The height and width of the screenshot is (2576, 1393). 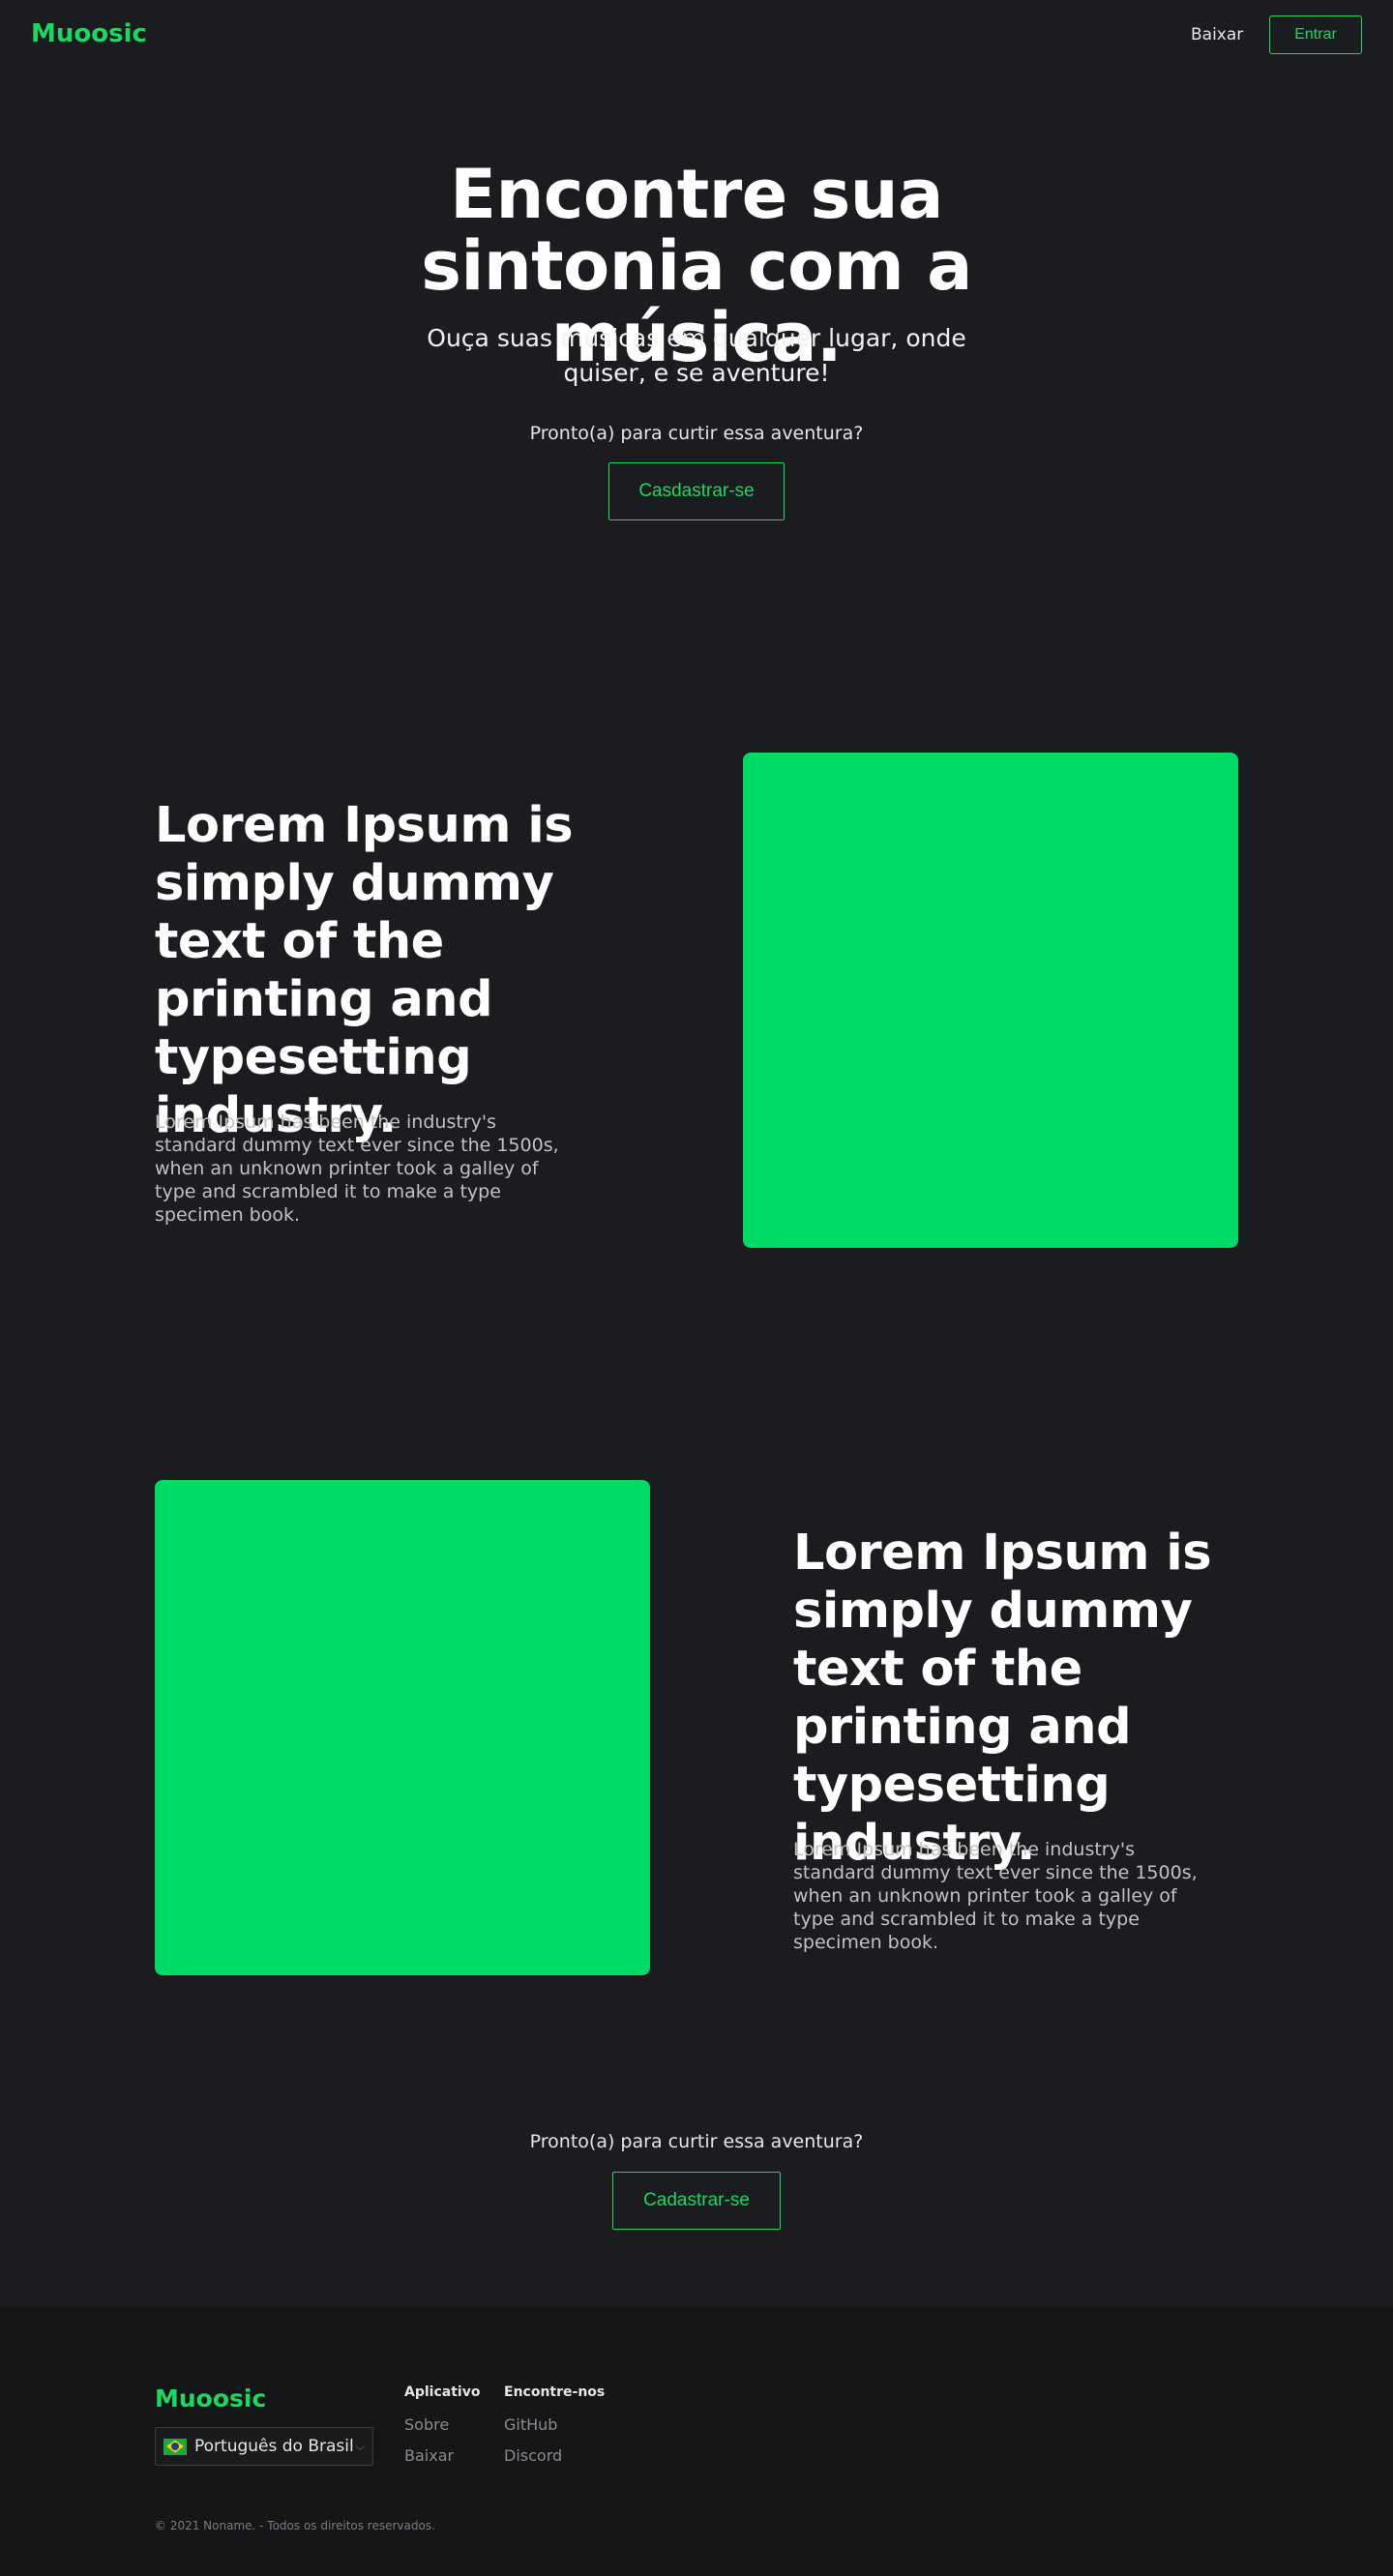 What do you see at coordinates (555, 2392) in the screenshot?
I see `footer-col-encontre-nos-title: Encontre-nos` at bounding box center [555, 2392].